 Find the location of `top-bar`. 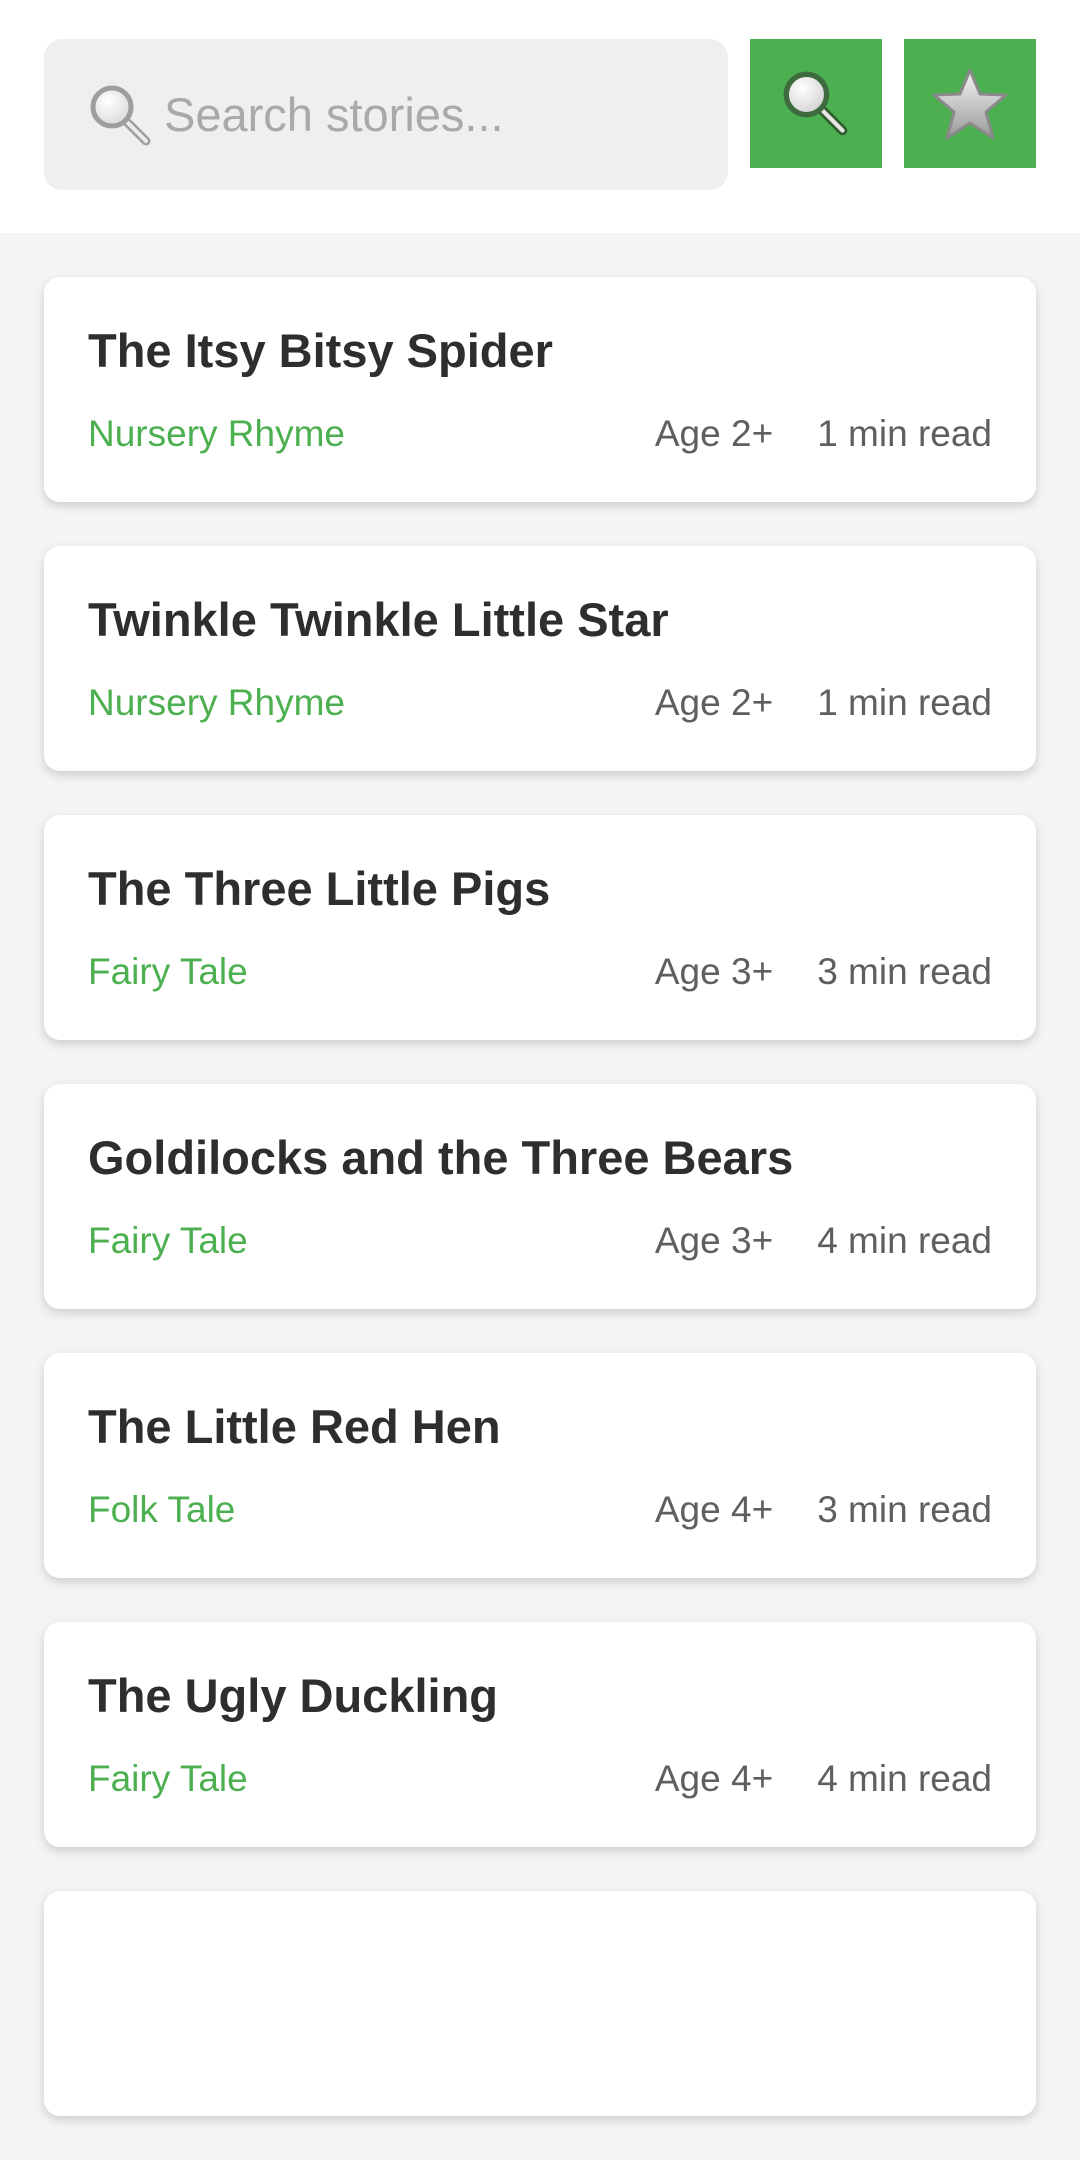

top-bar is located at coordinates (540, 116).